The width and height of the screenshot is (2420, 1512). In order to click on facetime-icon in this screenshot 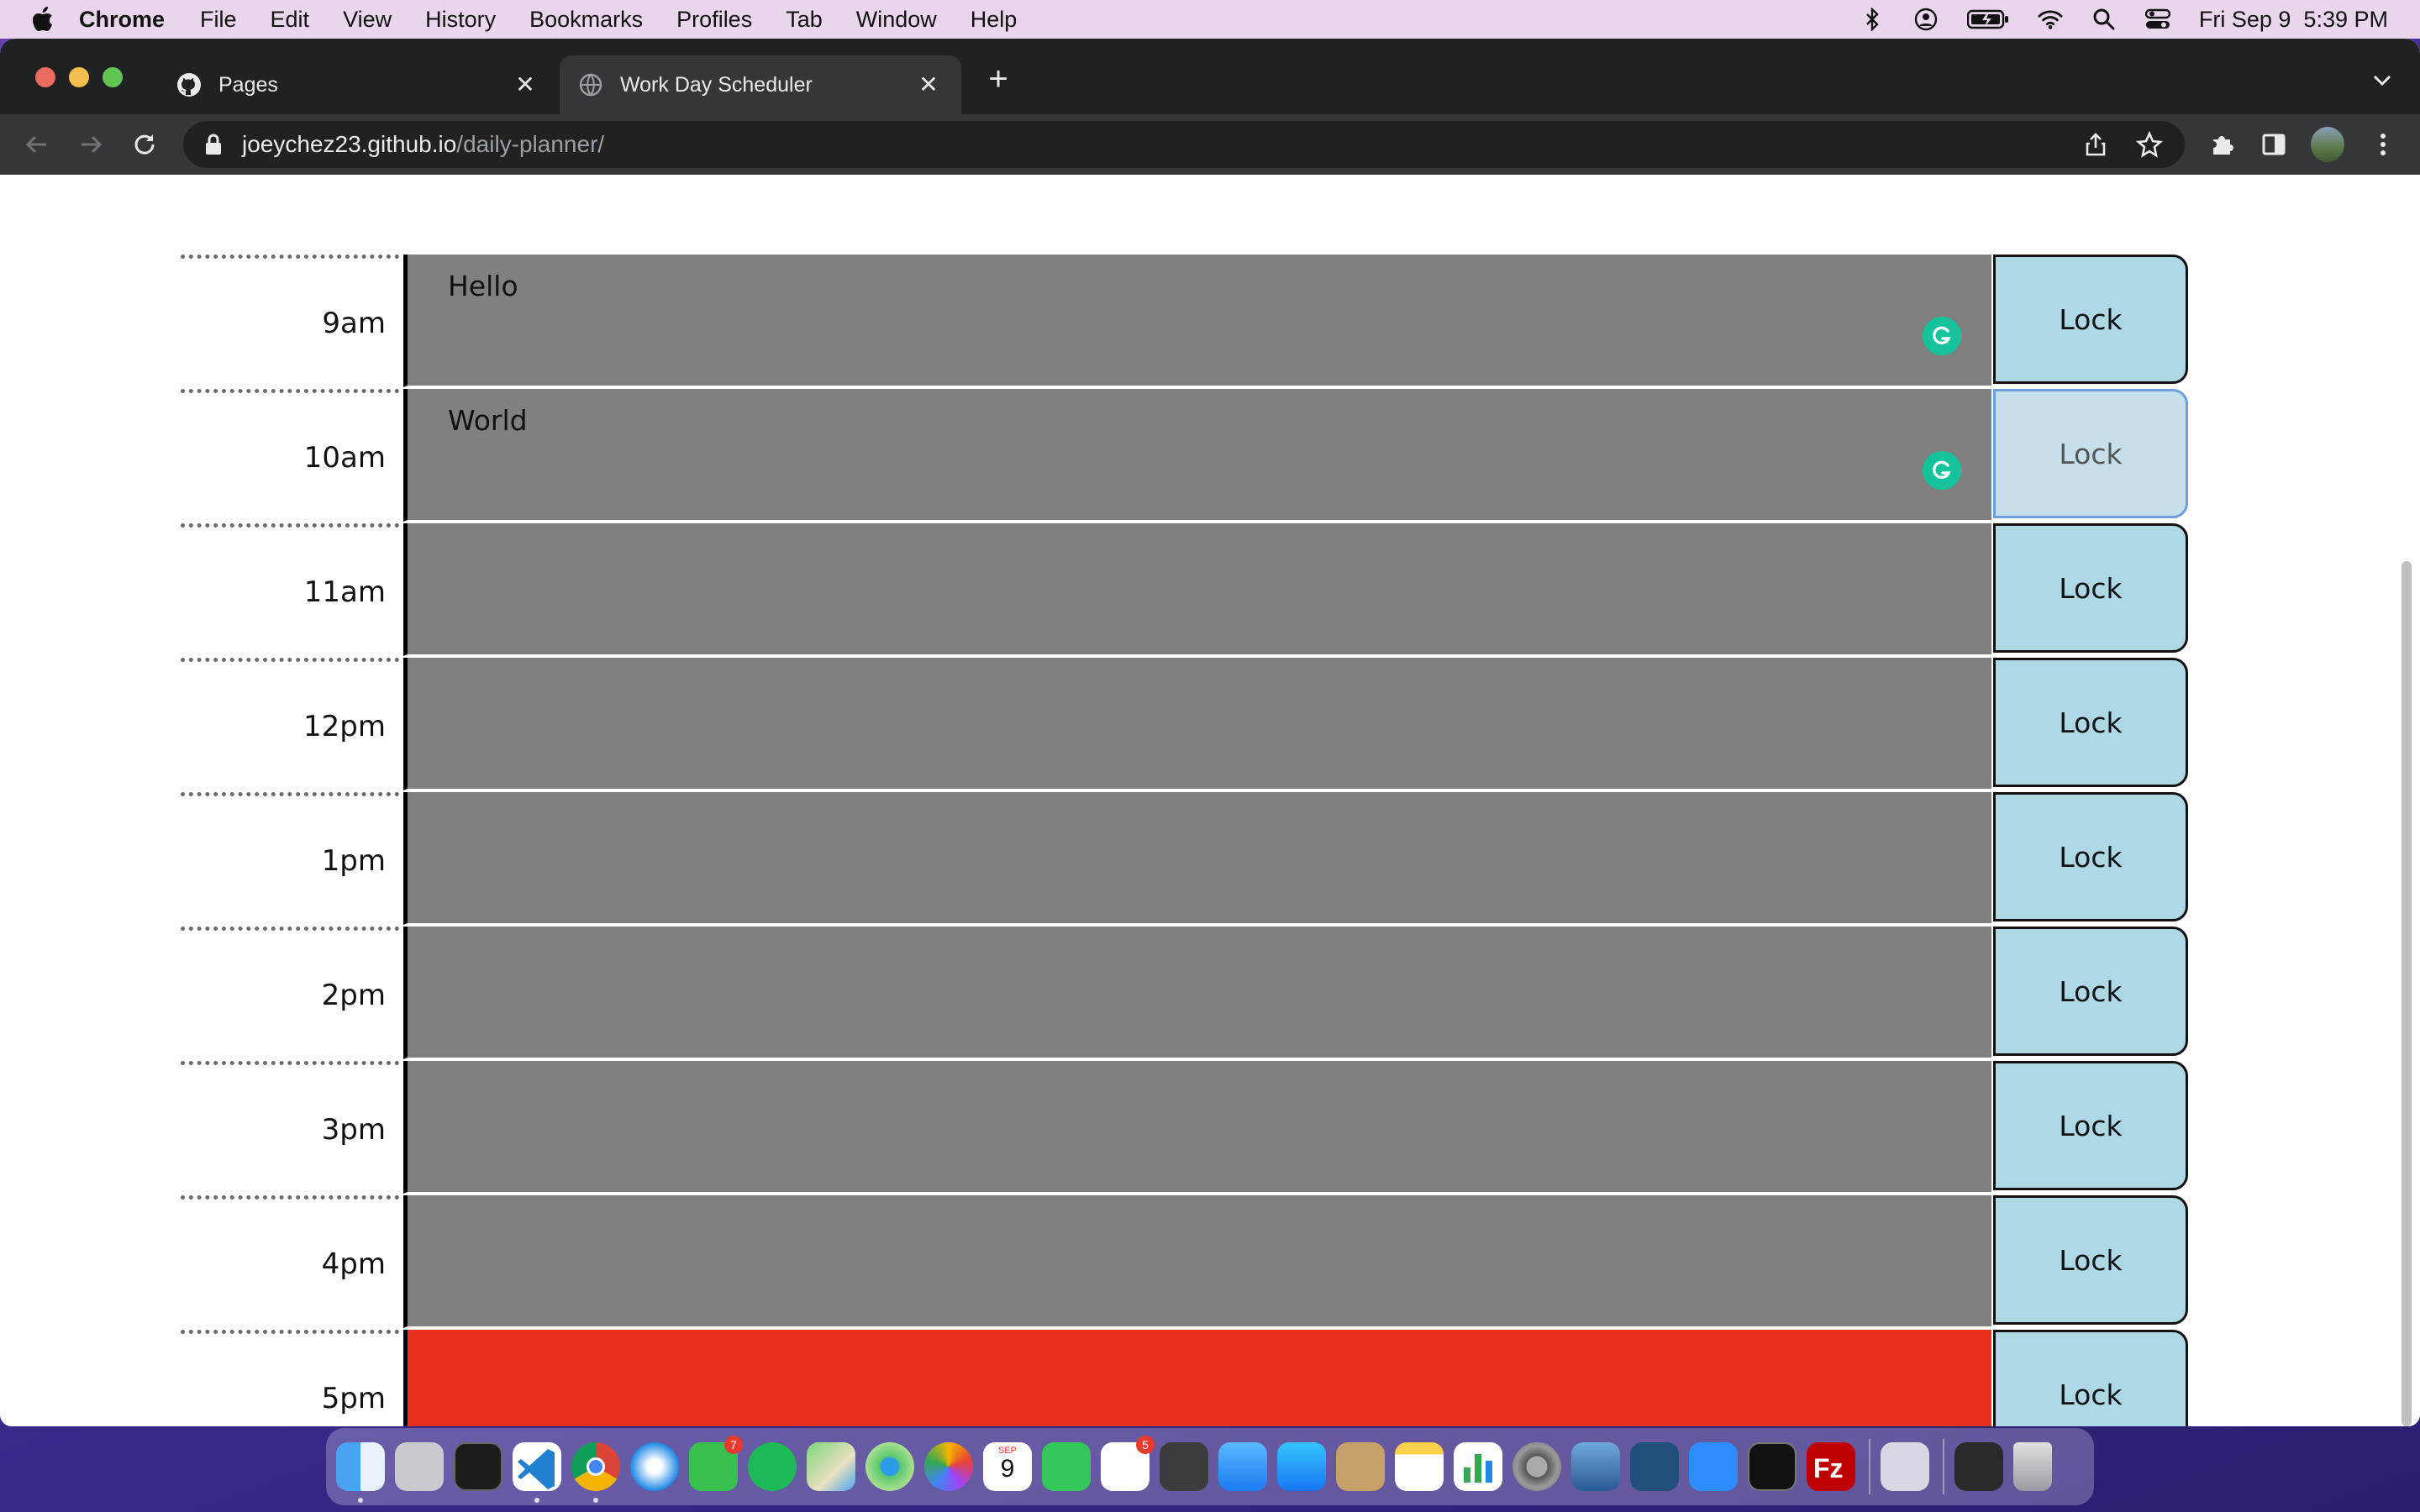, I will do `click(1066, 1466)`.